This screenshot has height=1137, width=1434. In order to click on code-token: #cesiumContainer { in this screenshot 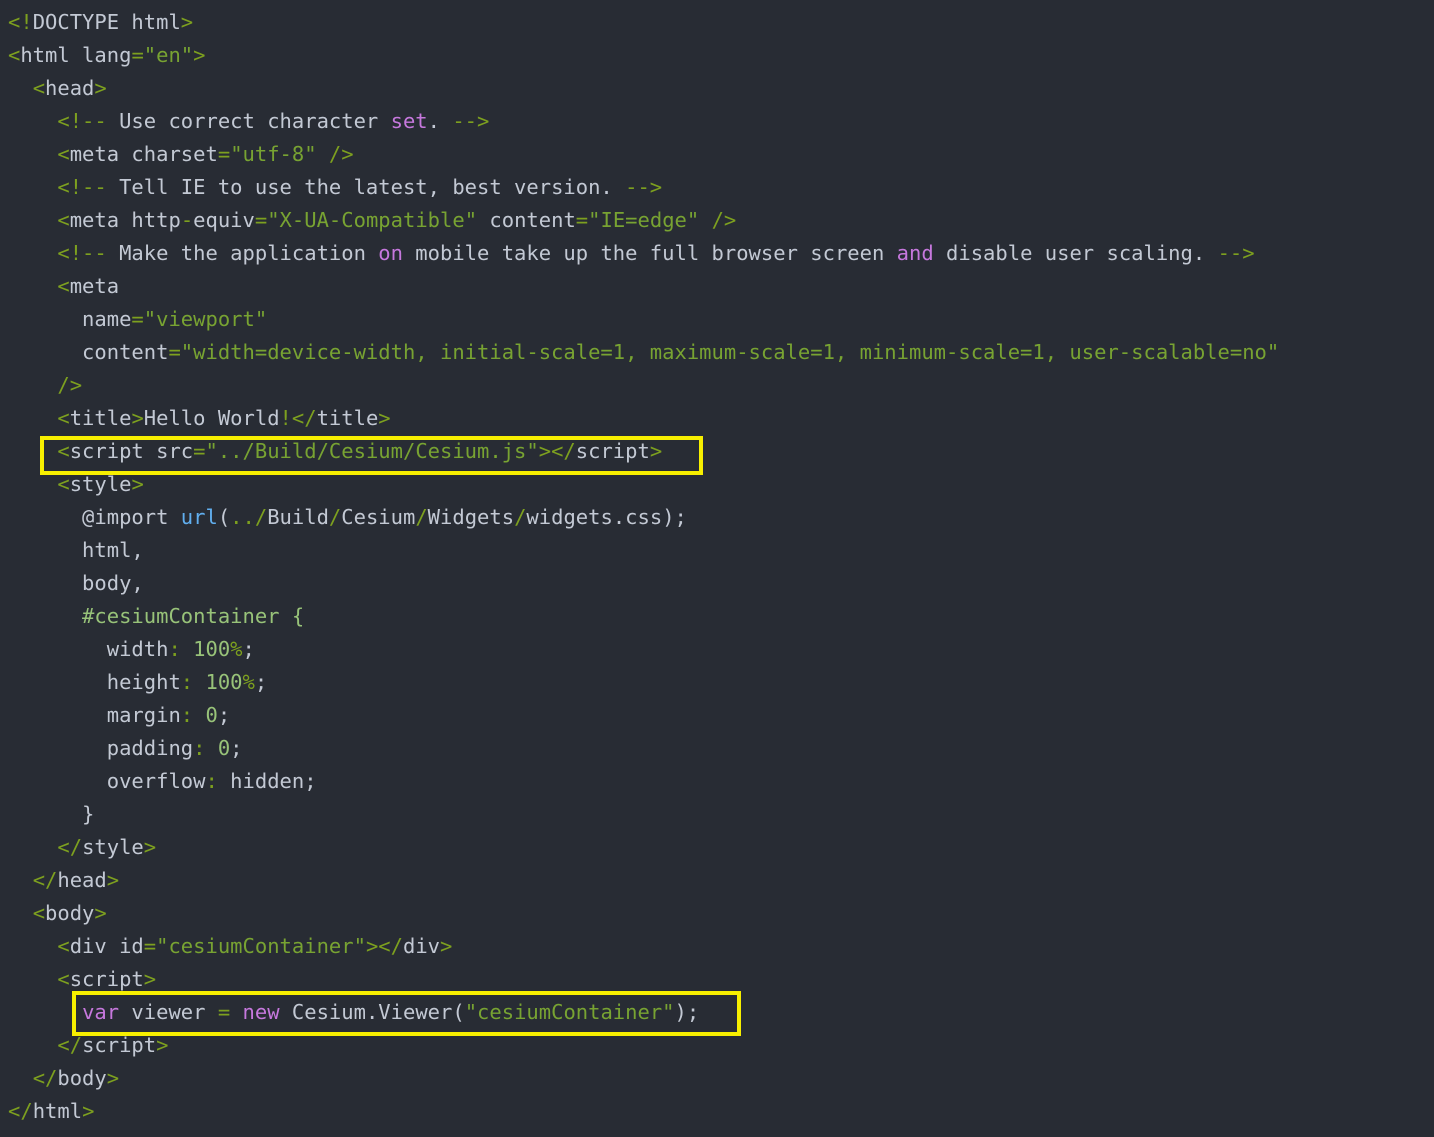, I will do `click(156, 616)`.